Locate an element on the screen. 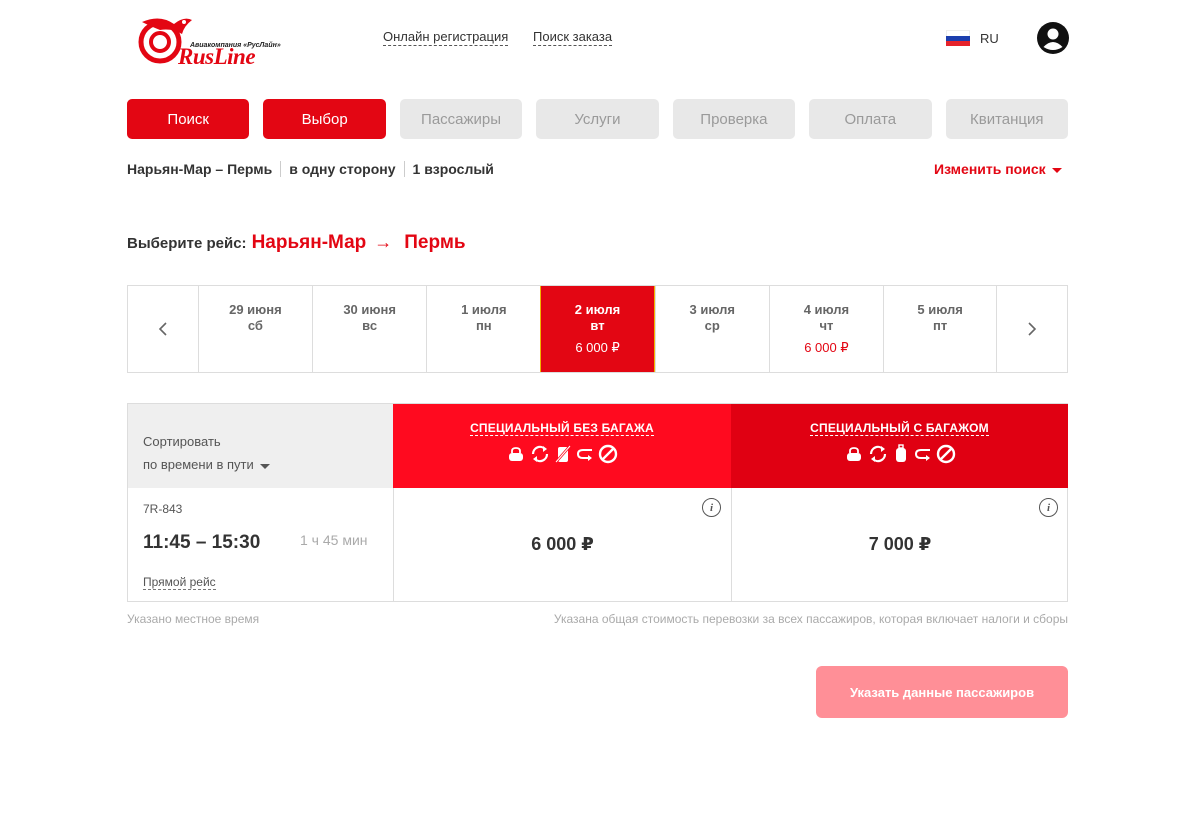  weekday-label: вс is located at coordinates (370, 325).